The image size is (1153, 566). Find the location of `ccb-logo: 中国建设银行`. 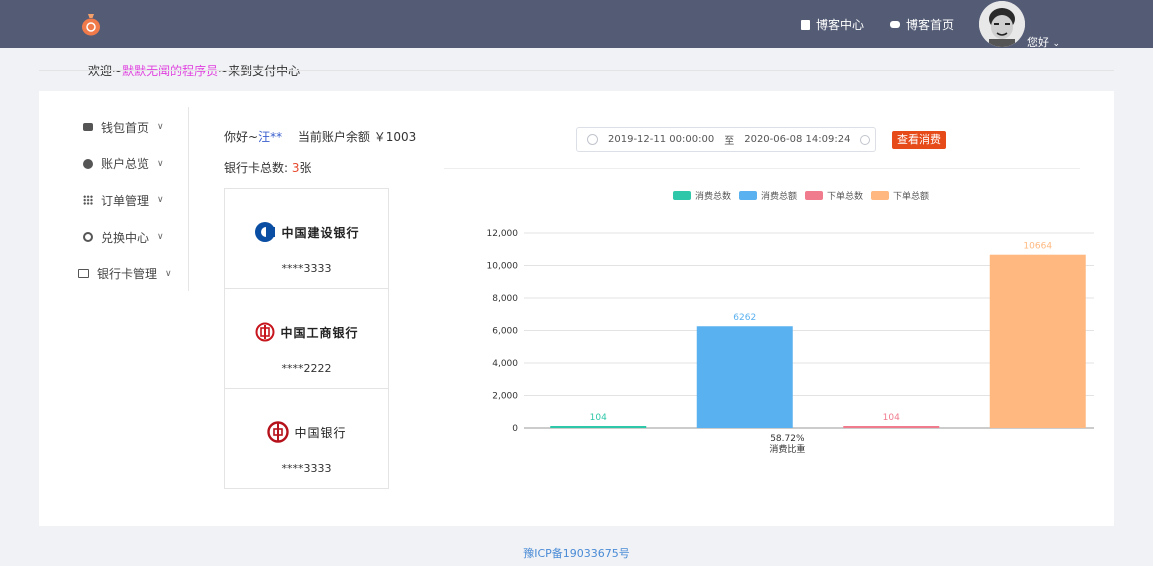

ccb-logo: 中国建设银行 is located at coordinates (307, 232).